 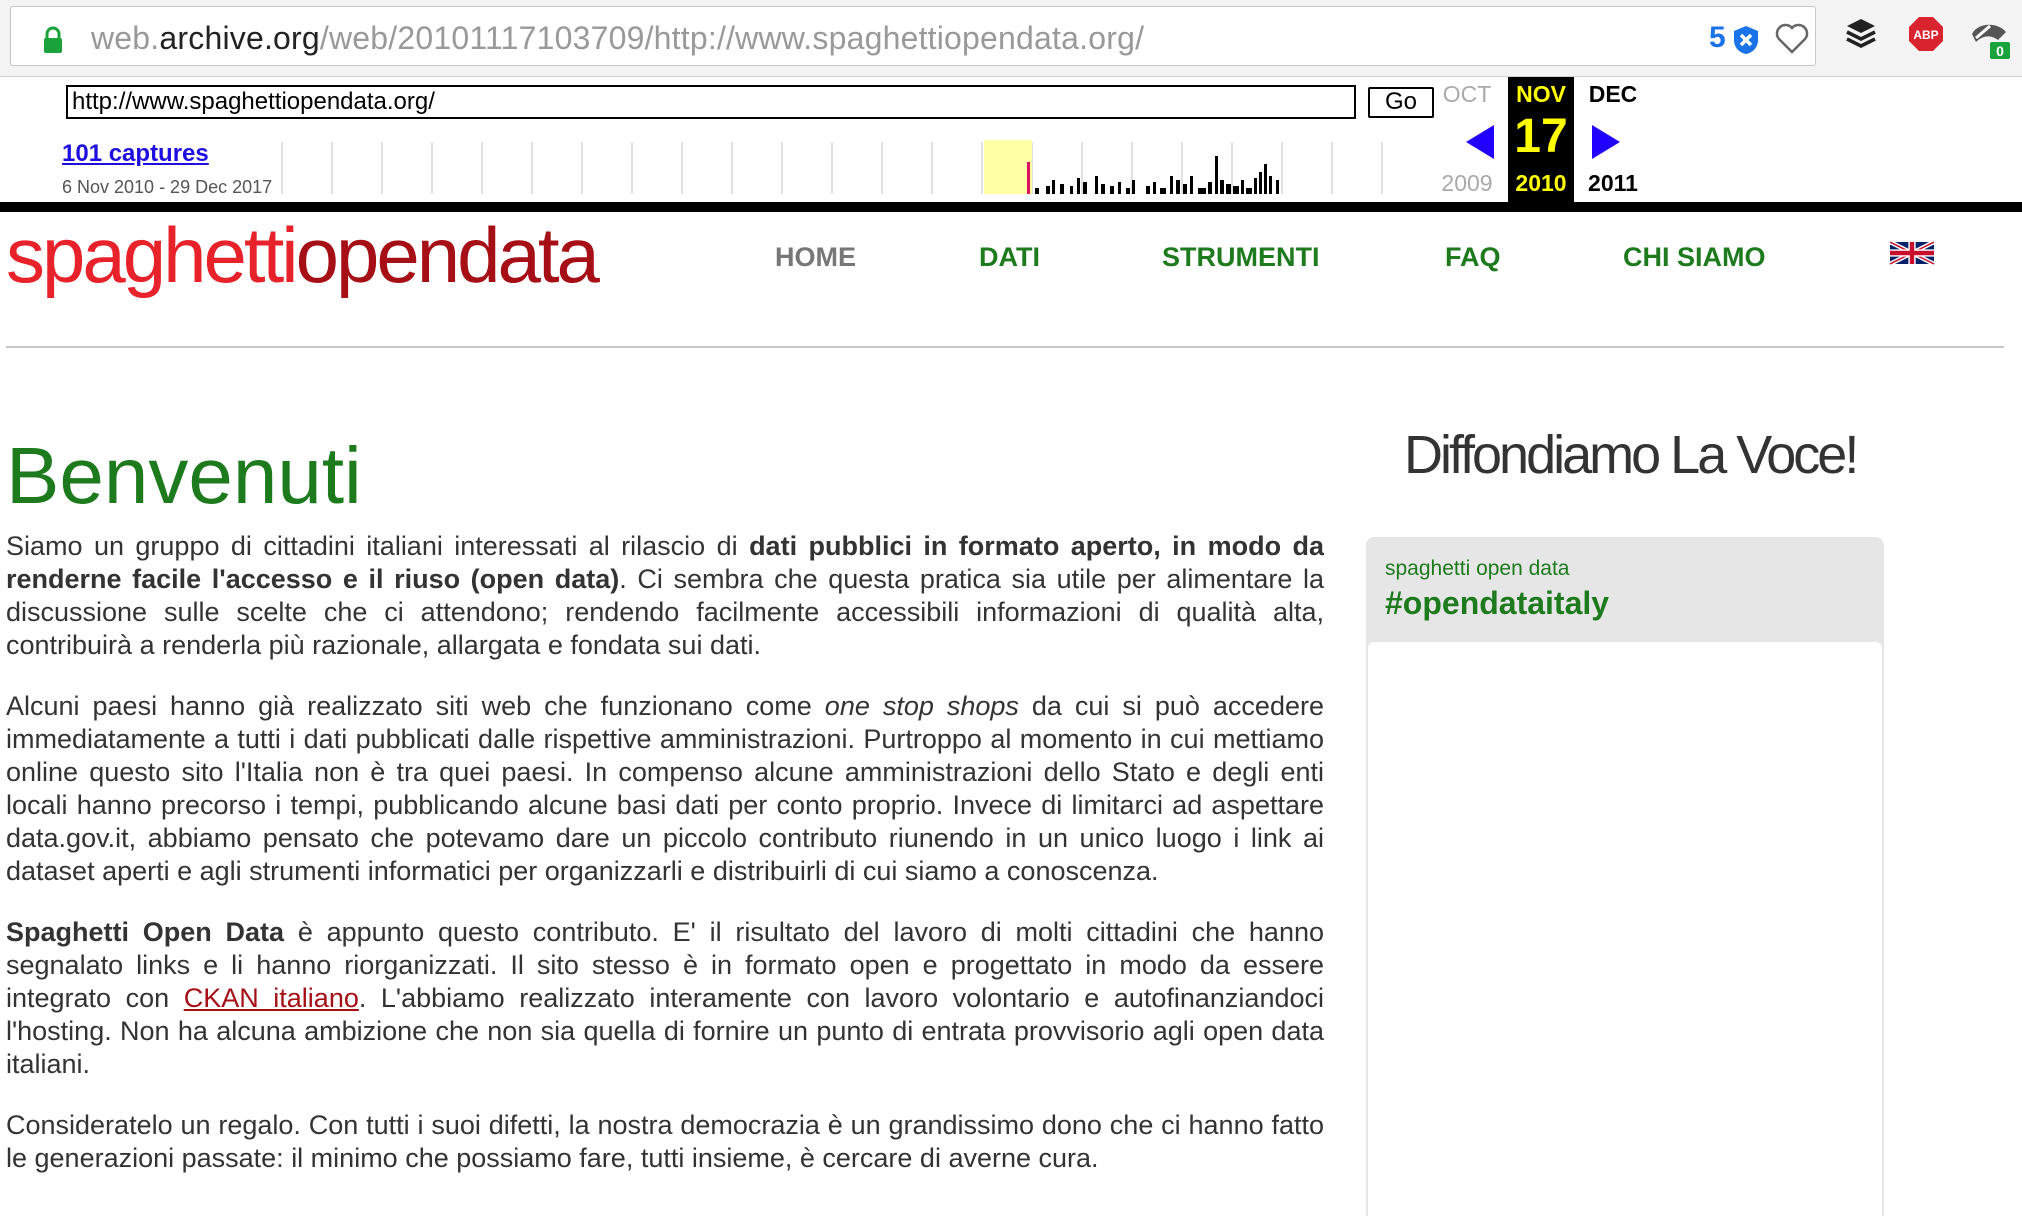 What do you see at coordinates (1005, 347) in the screenshot?
I see `header-divider` at bounding box center [1005, 347].